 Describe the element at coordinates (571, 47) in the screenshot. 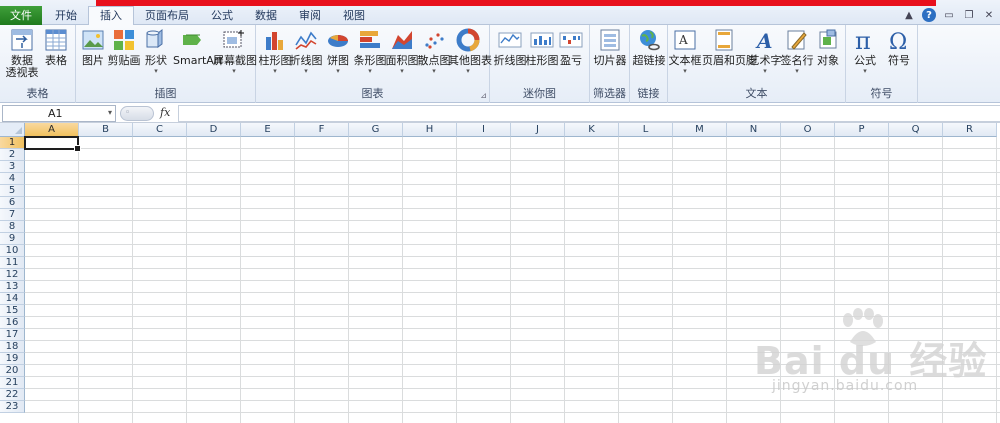

I see `sparkline-winloss-button: 盈亏` at that location.